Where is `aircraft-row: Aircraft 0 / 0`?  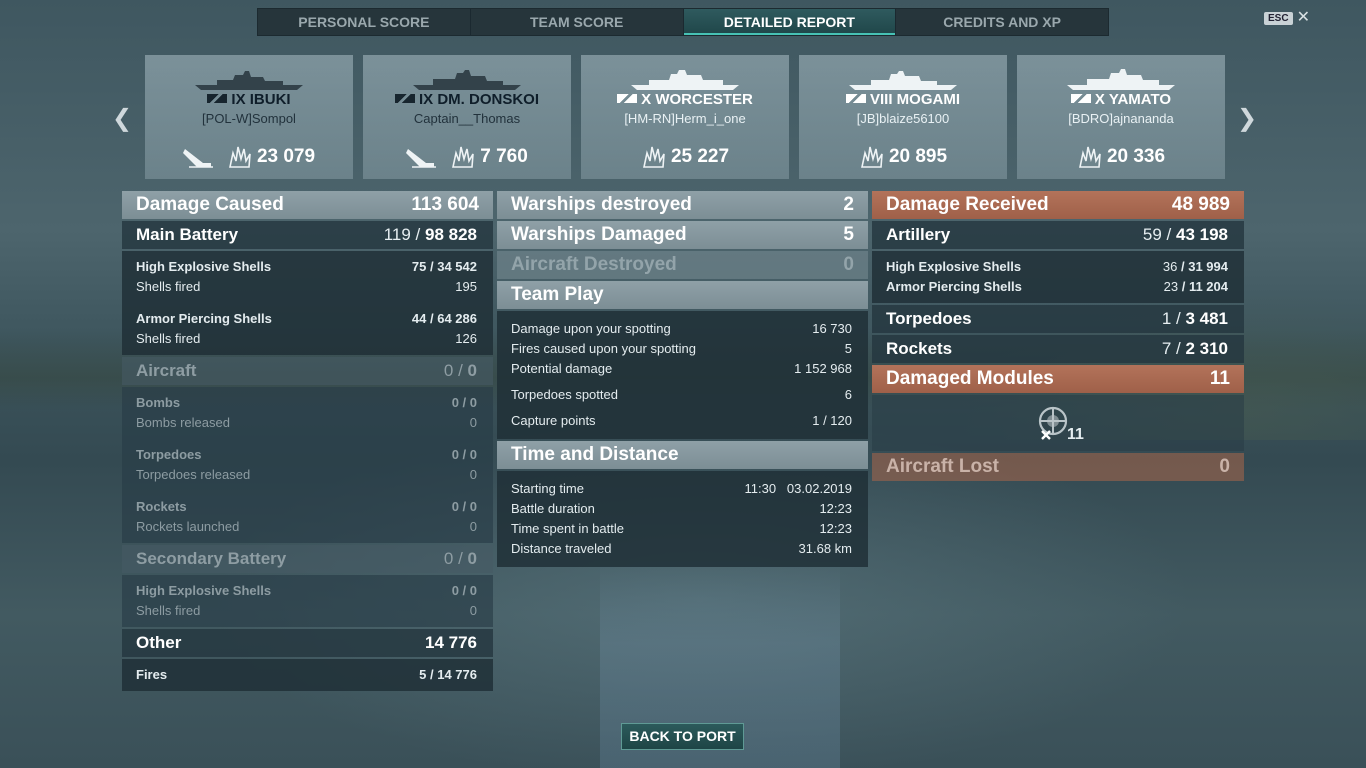
aircraft-row: Aircraft 0 / 0 is located at coordinates (307, 371).